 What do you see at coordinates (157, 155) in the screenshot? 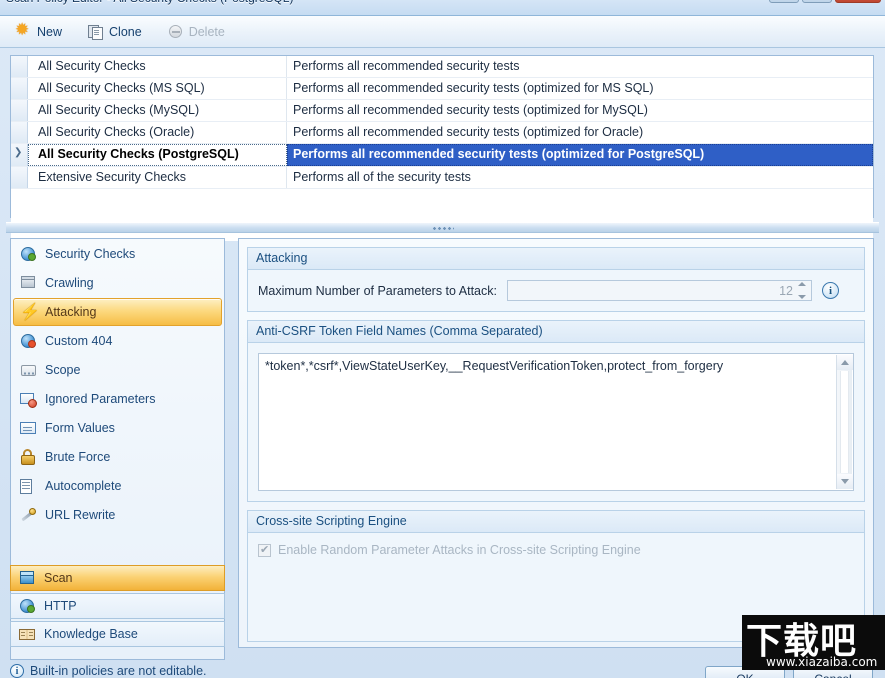
I see `policy-name: All Security Checks (PostgreSQL)` at bounding box center [157, 155].